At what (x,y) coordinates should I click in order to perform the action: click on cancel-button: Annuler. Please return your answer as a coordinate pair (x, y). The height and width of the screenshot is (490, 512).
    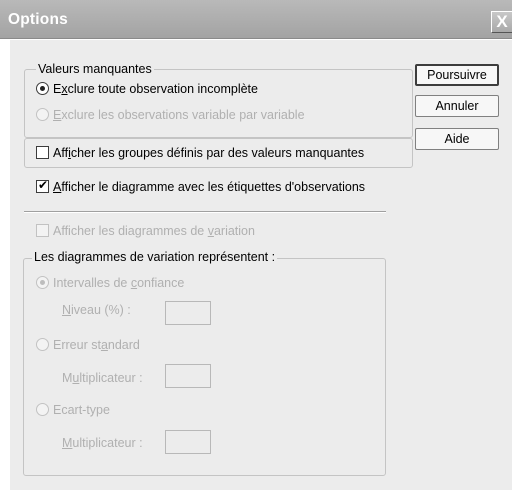
    Looking at the image, I should click on (457, 106).